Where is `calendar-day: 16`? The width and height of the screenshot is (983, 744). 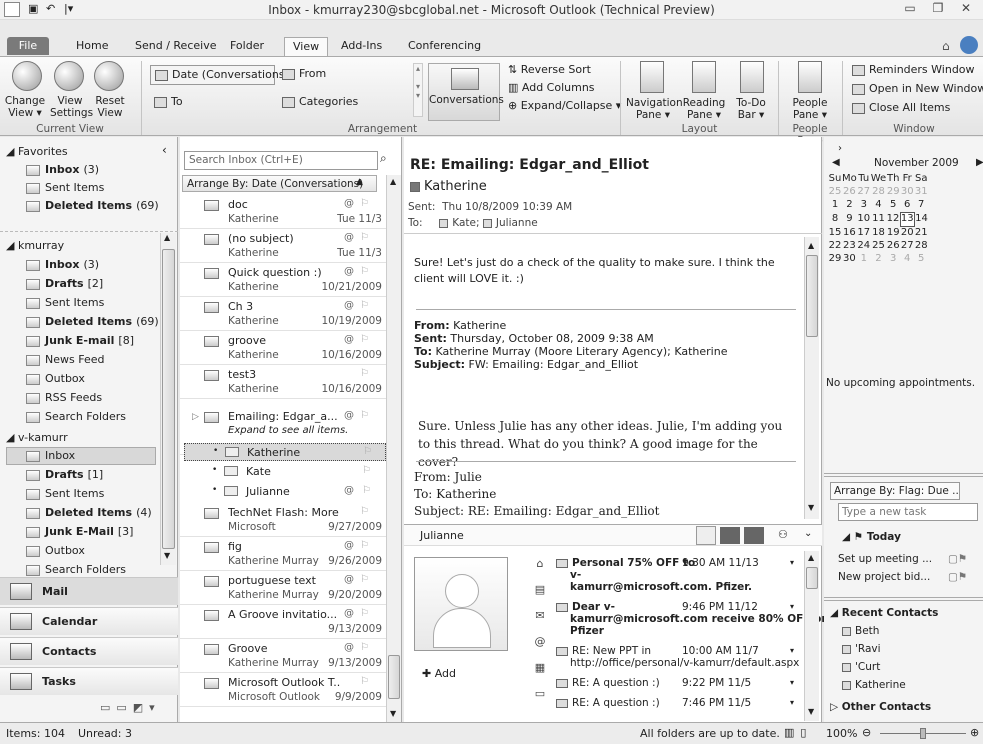 calendar-day: 16 is located at coordinates (849, 234).